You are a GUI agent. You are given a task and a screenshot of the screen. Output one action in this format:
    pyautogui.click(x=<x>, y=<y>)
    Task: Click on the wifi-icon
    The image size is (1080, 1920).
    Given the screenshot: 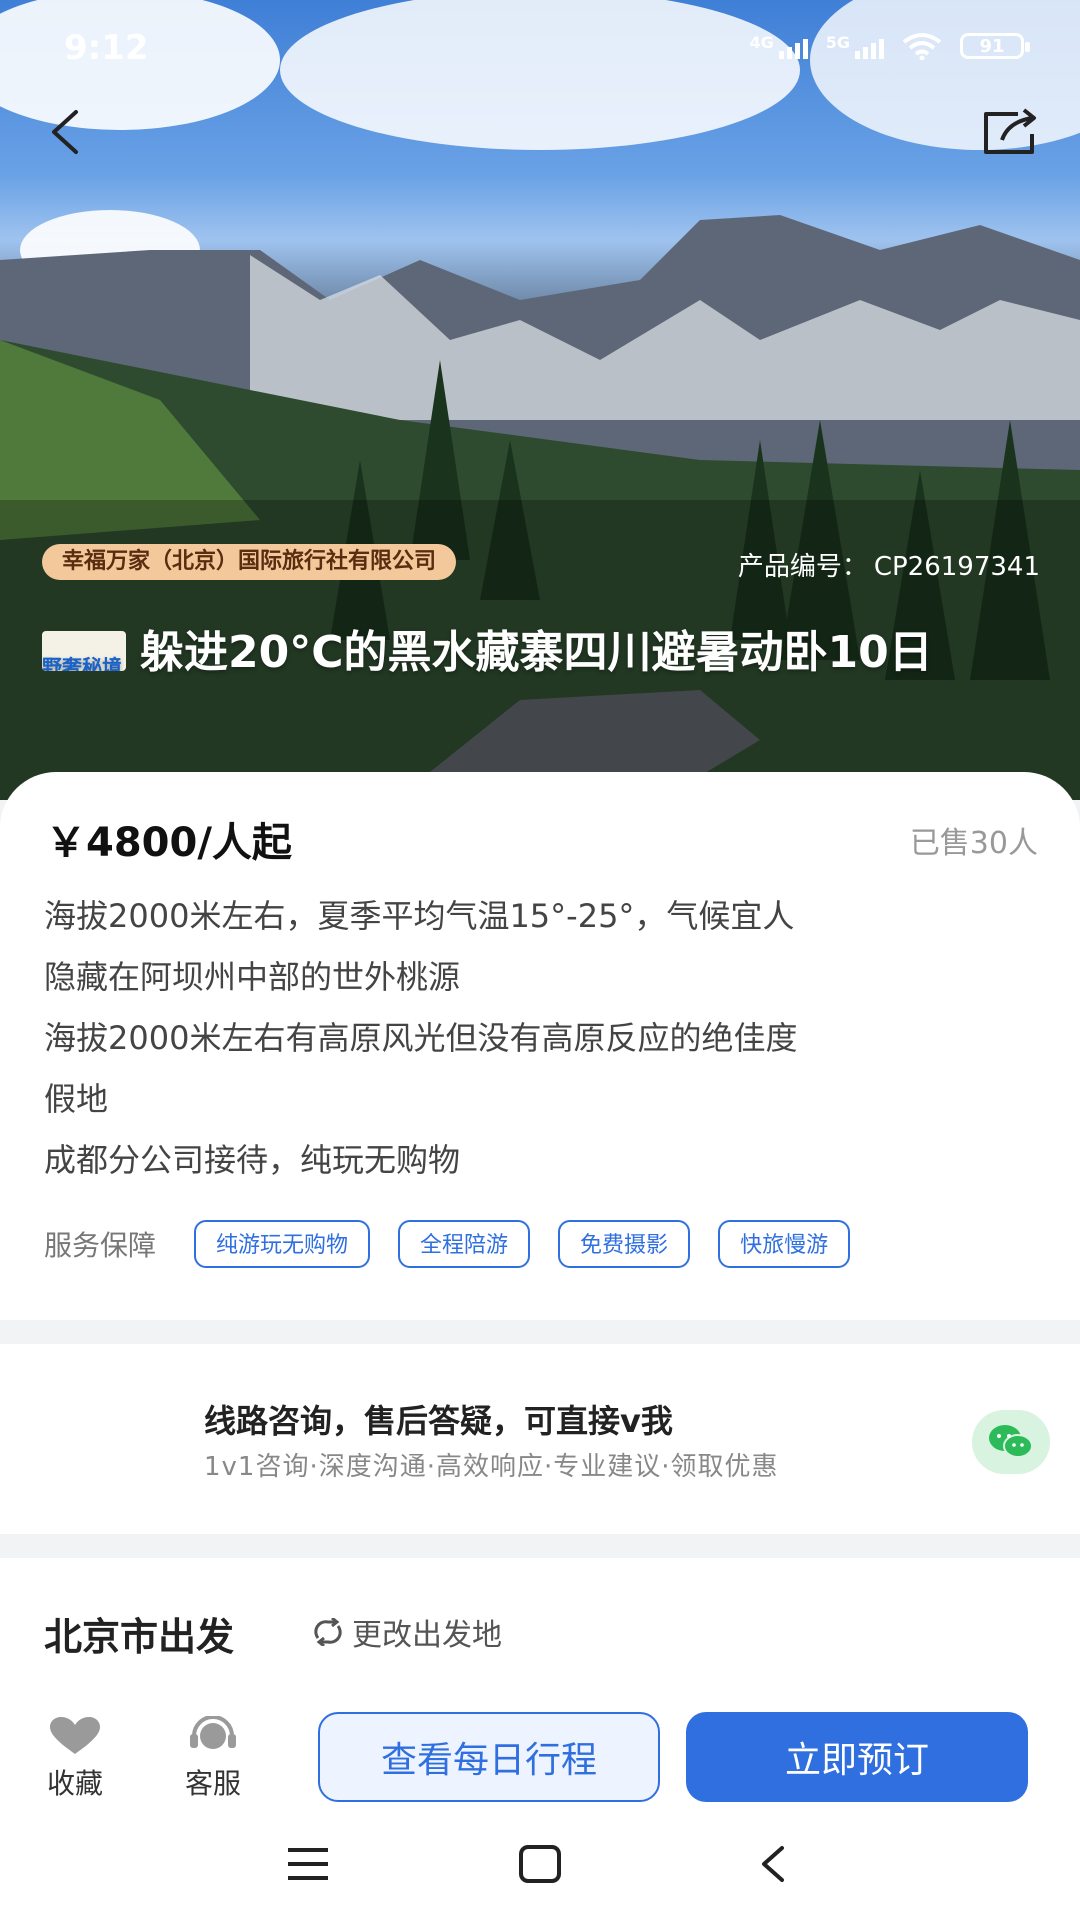 What is the action you would take?
    pyautogui.click(x=922, y=46)
    